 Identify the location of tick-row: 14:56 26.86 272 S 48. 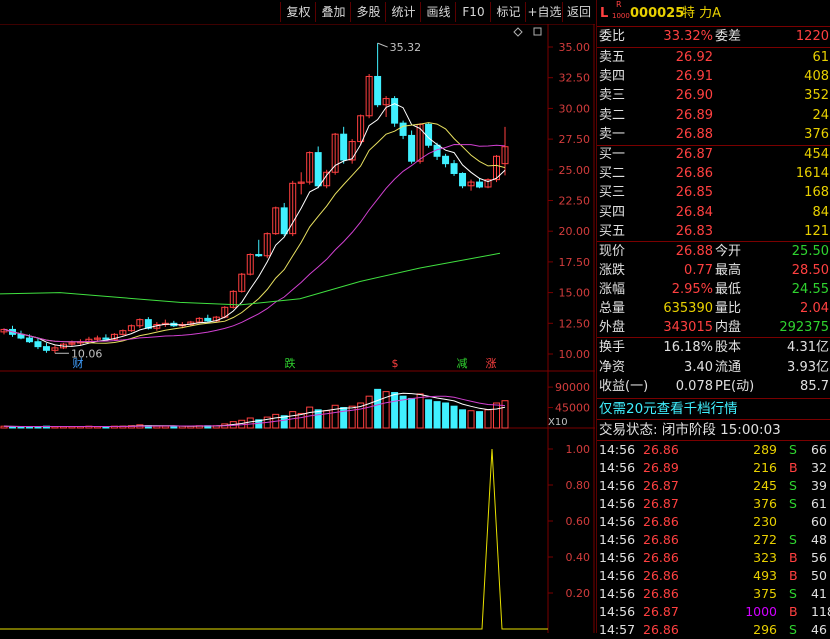
(713, 540).